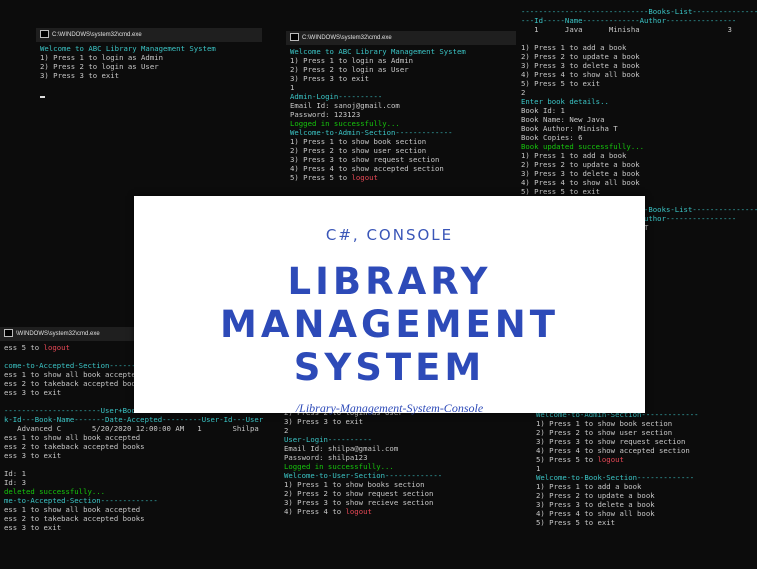 Image resolution: width=757 pixels, height=569 pixels. What do you see at coordinates (595, 504) in the screenshot?
I see `console-line-text: 3) Press 3 to delete a book` at bounding box center [595, 504].